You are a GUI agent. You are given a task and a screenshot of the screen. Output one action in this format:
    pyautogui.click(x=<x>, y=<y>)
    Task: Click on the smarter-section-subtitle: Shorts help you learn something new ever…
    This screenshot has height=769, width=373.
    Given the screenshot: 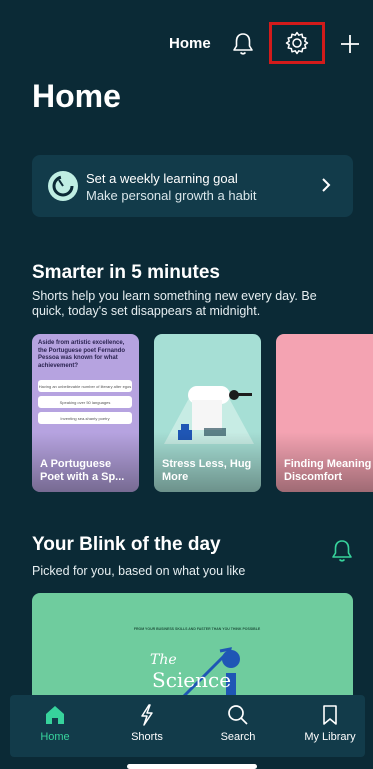 What is the action you would take?
    pyautogui.click(x=174, y=303)
    